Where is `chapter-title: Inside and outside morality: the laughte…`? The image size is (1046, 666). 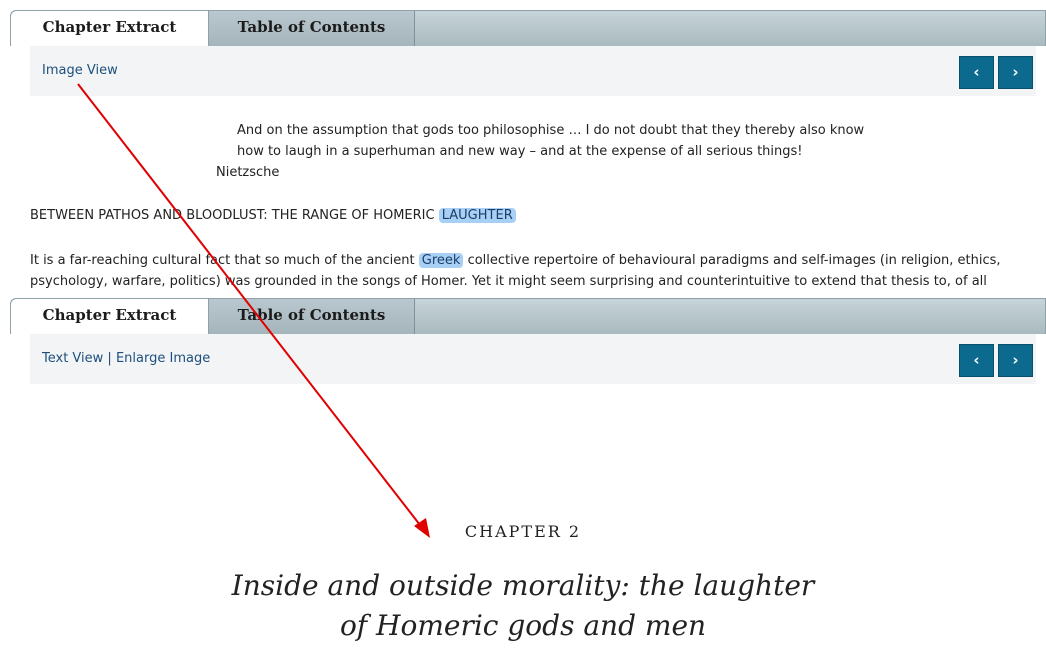
chapter-title: Inside and outside morality: the laughte… is located at coordinates (523, 606).